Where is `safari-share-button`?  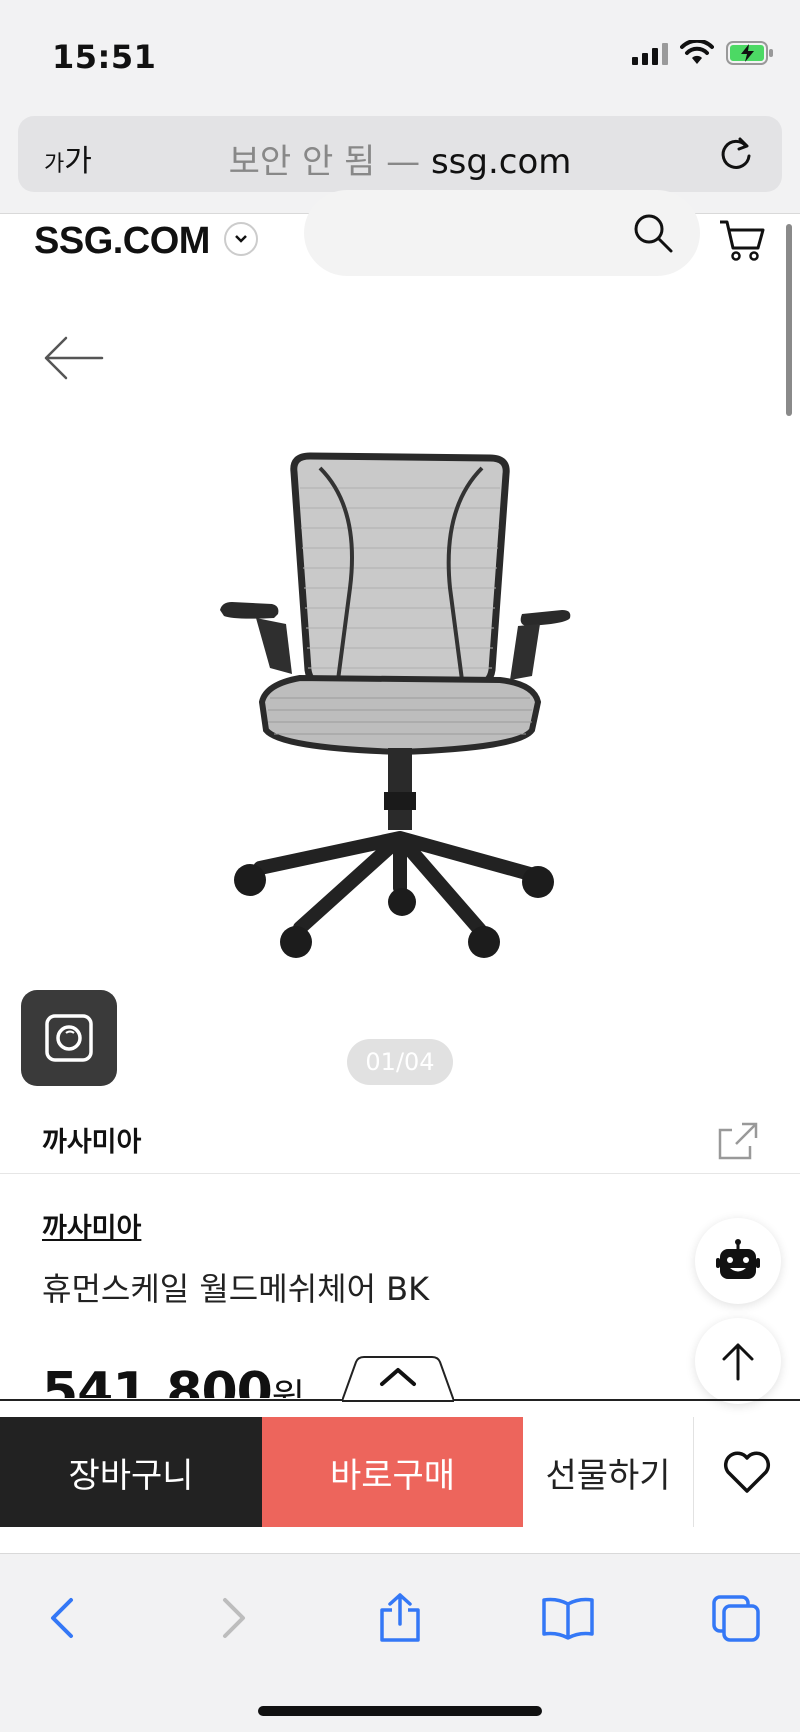 safari-share-button is located at coordinates (400, 1618).